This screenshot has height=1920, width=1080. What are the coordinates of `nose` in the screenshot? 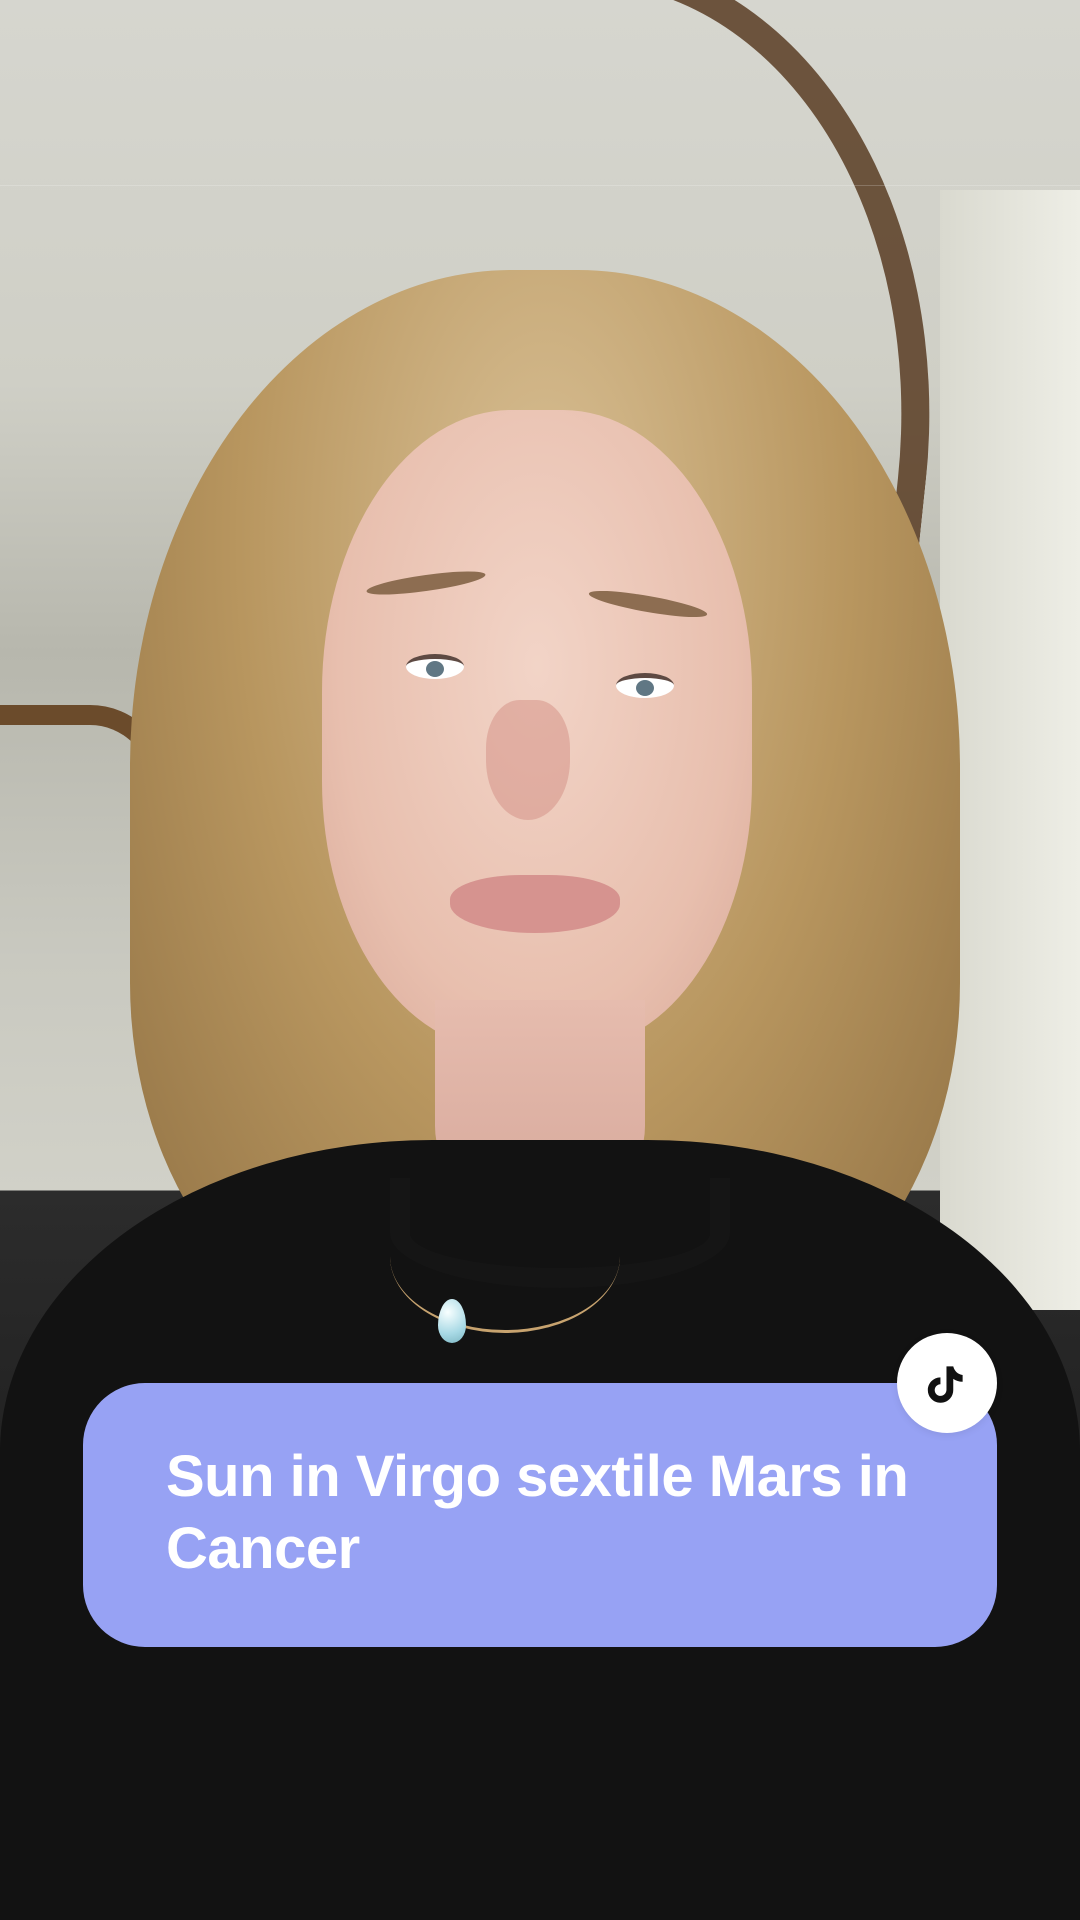 It's located at (528, 760).